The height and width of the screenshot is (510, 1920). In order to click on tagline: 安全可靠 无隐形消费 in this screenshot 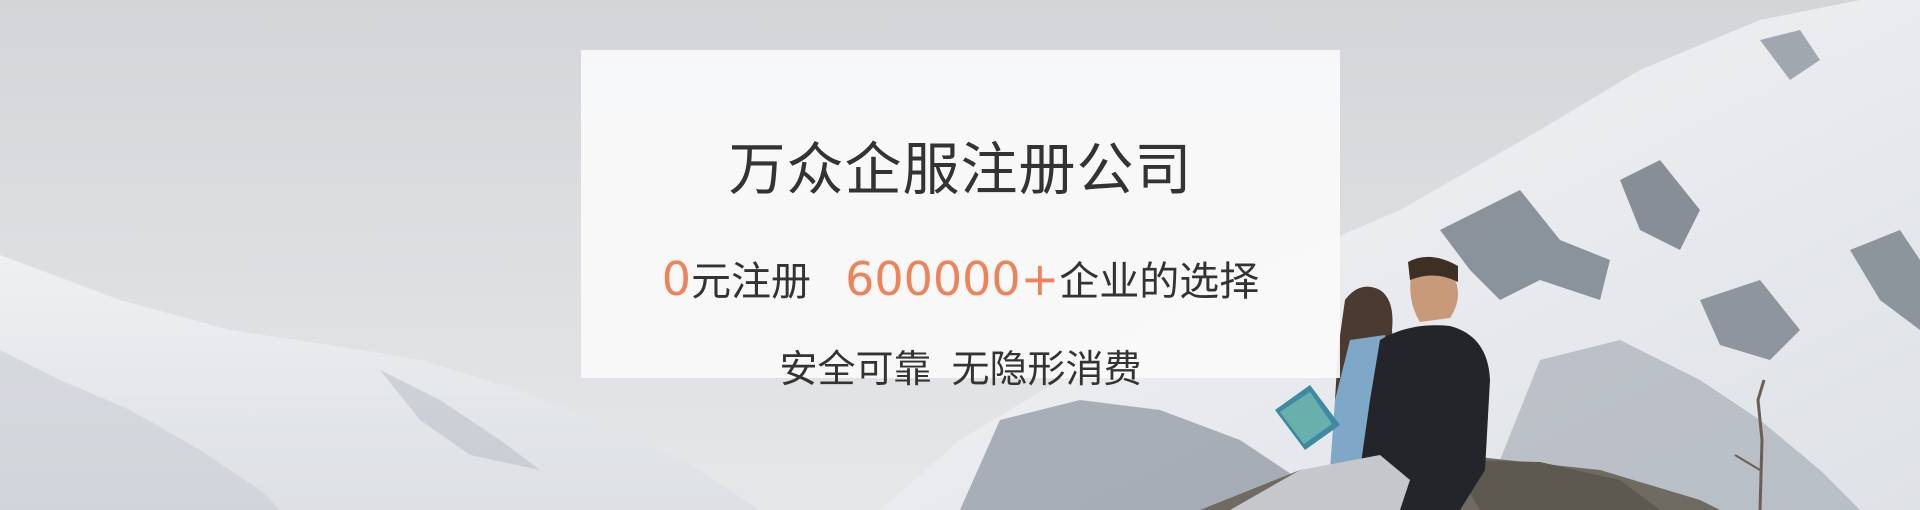, I will do `click(960, 369)`.